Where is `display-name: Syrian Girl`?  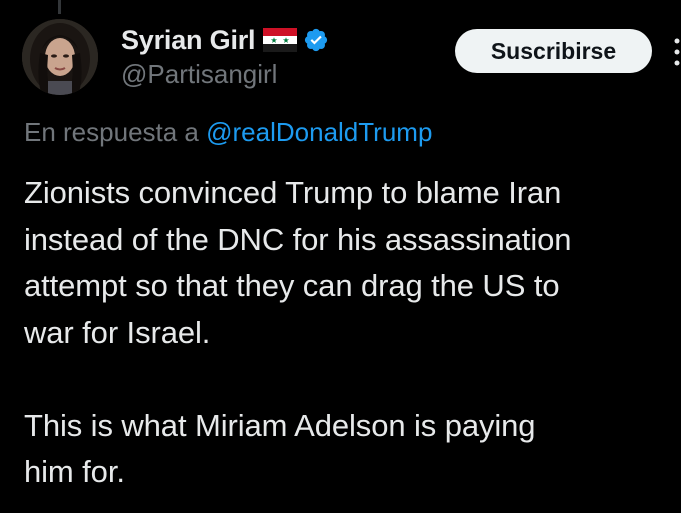 display-name: Syrian Girl is located at coordinates (188, 40).